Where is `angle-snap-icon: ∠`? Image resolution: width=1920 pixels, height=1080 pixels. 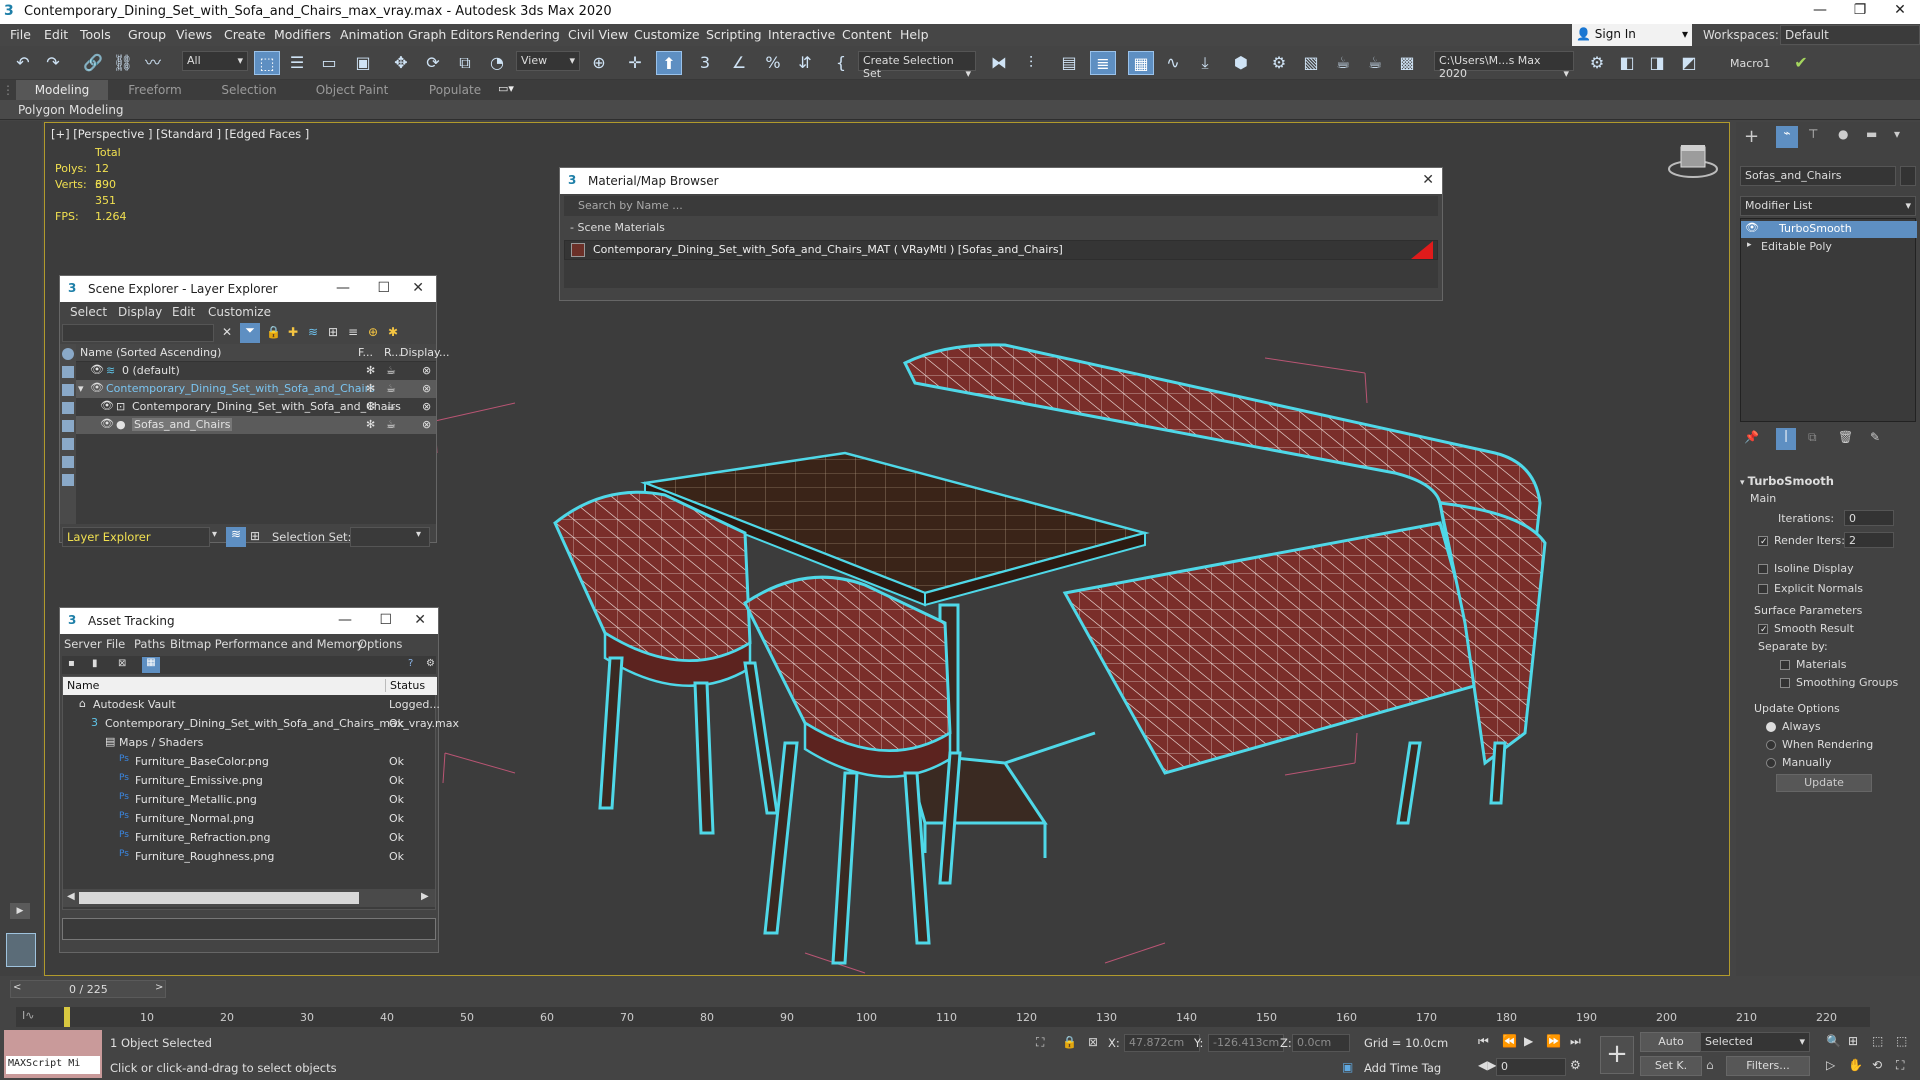 angle-snap-icon: ∠ is located at coordinates (739, 63).